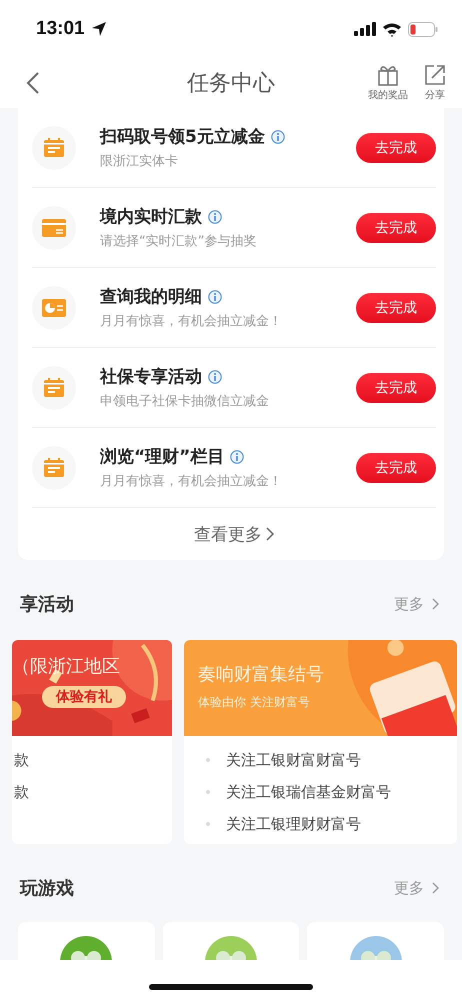  I want to click on back-icon, so click(33, 83).